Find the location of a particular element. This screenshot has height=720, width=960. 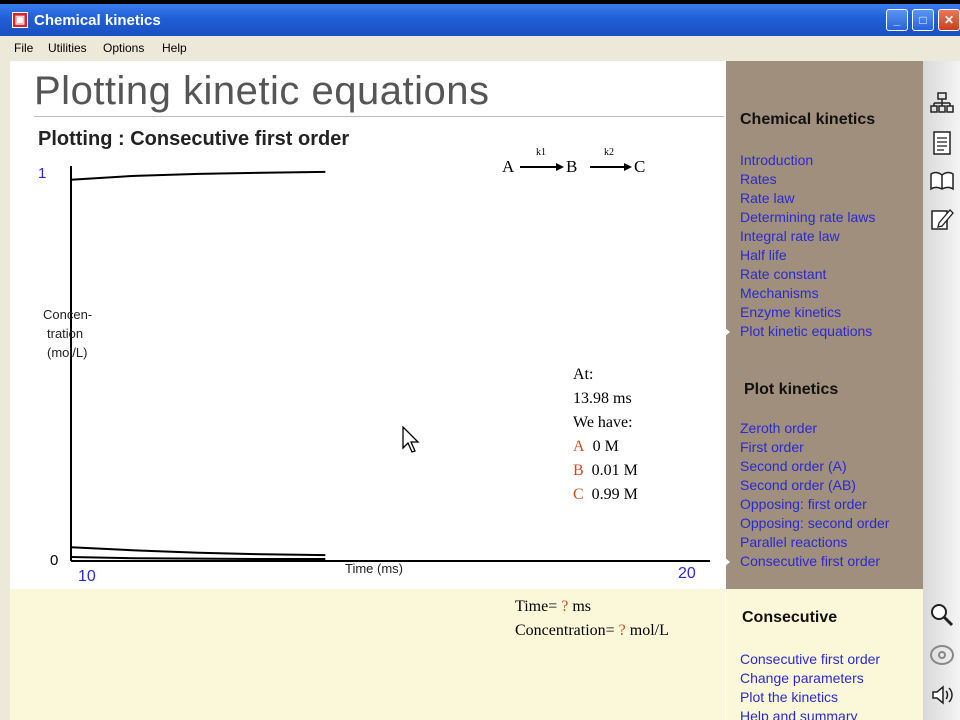

sidebar-item-parallel-reactions: Parallel reactions is located at coordinates (793, 542).